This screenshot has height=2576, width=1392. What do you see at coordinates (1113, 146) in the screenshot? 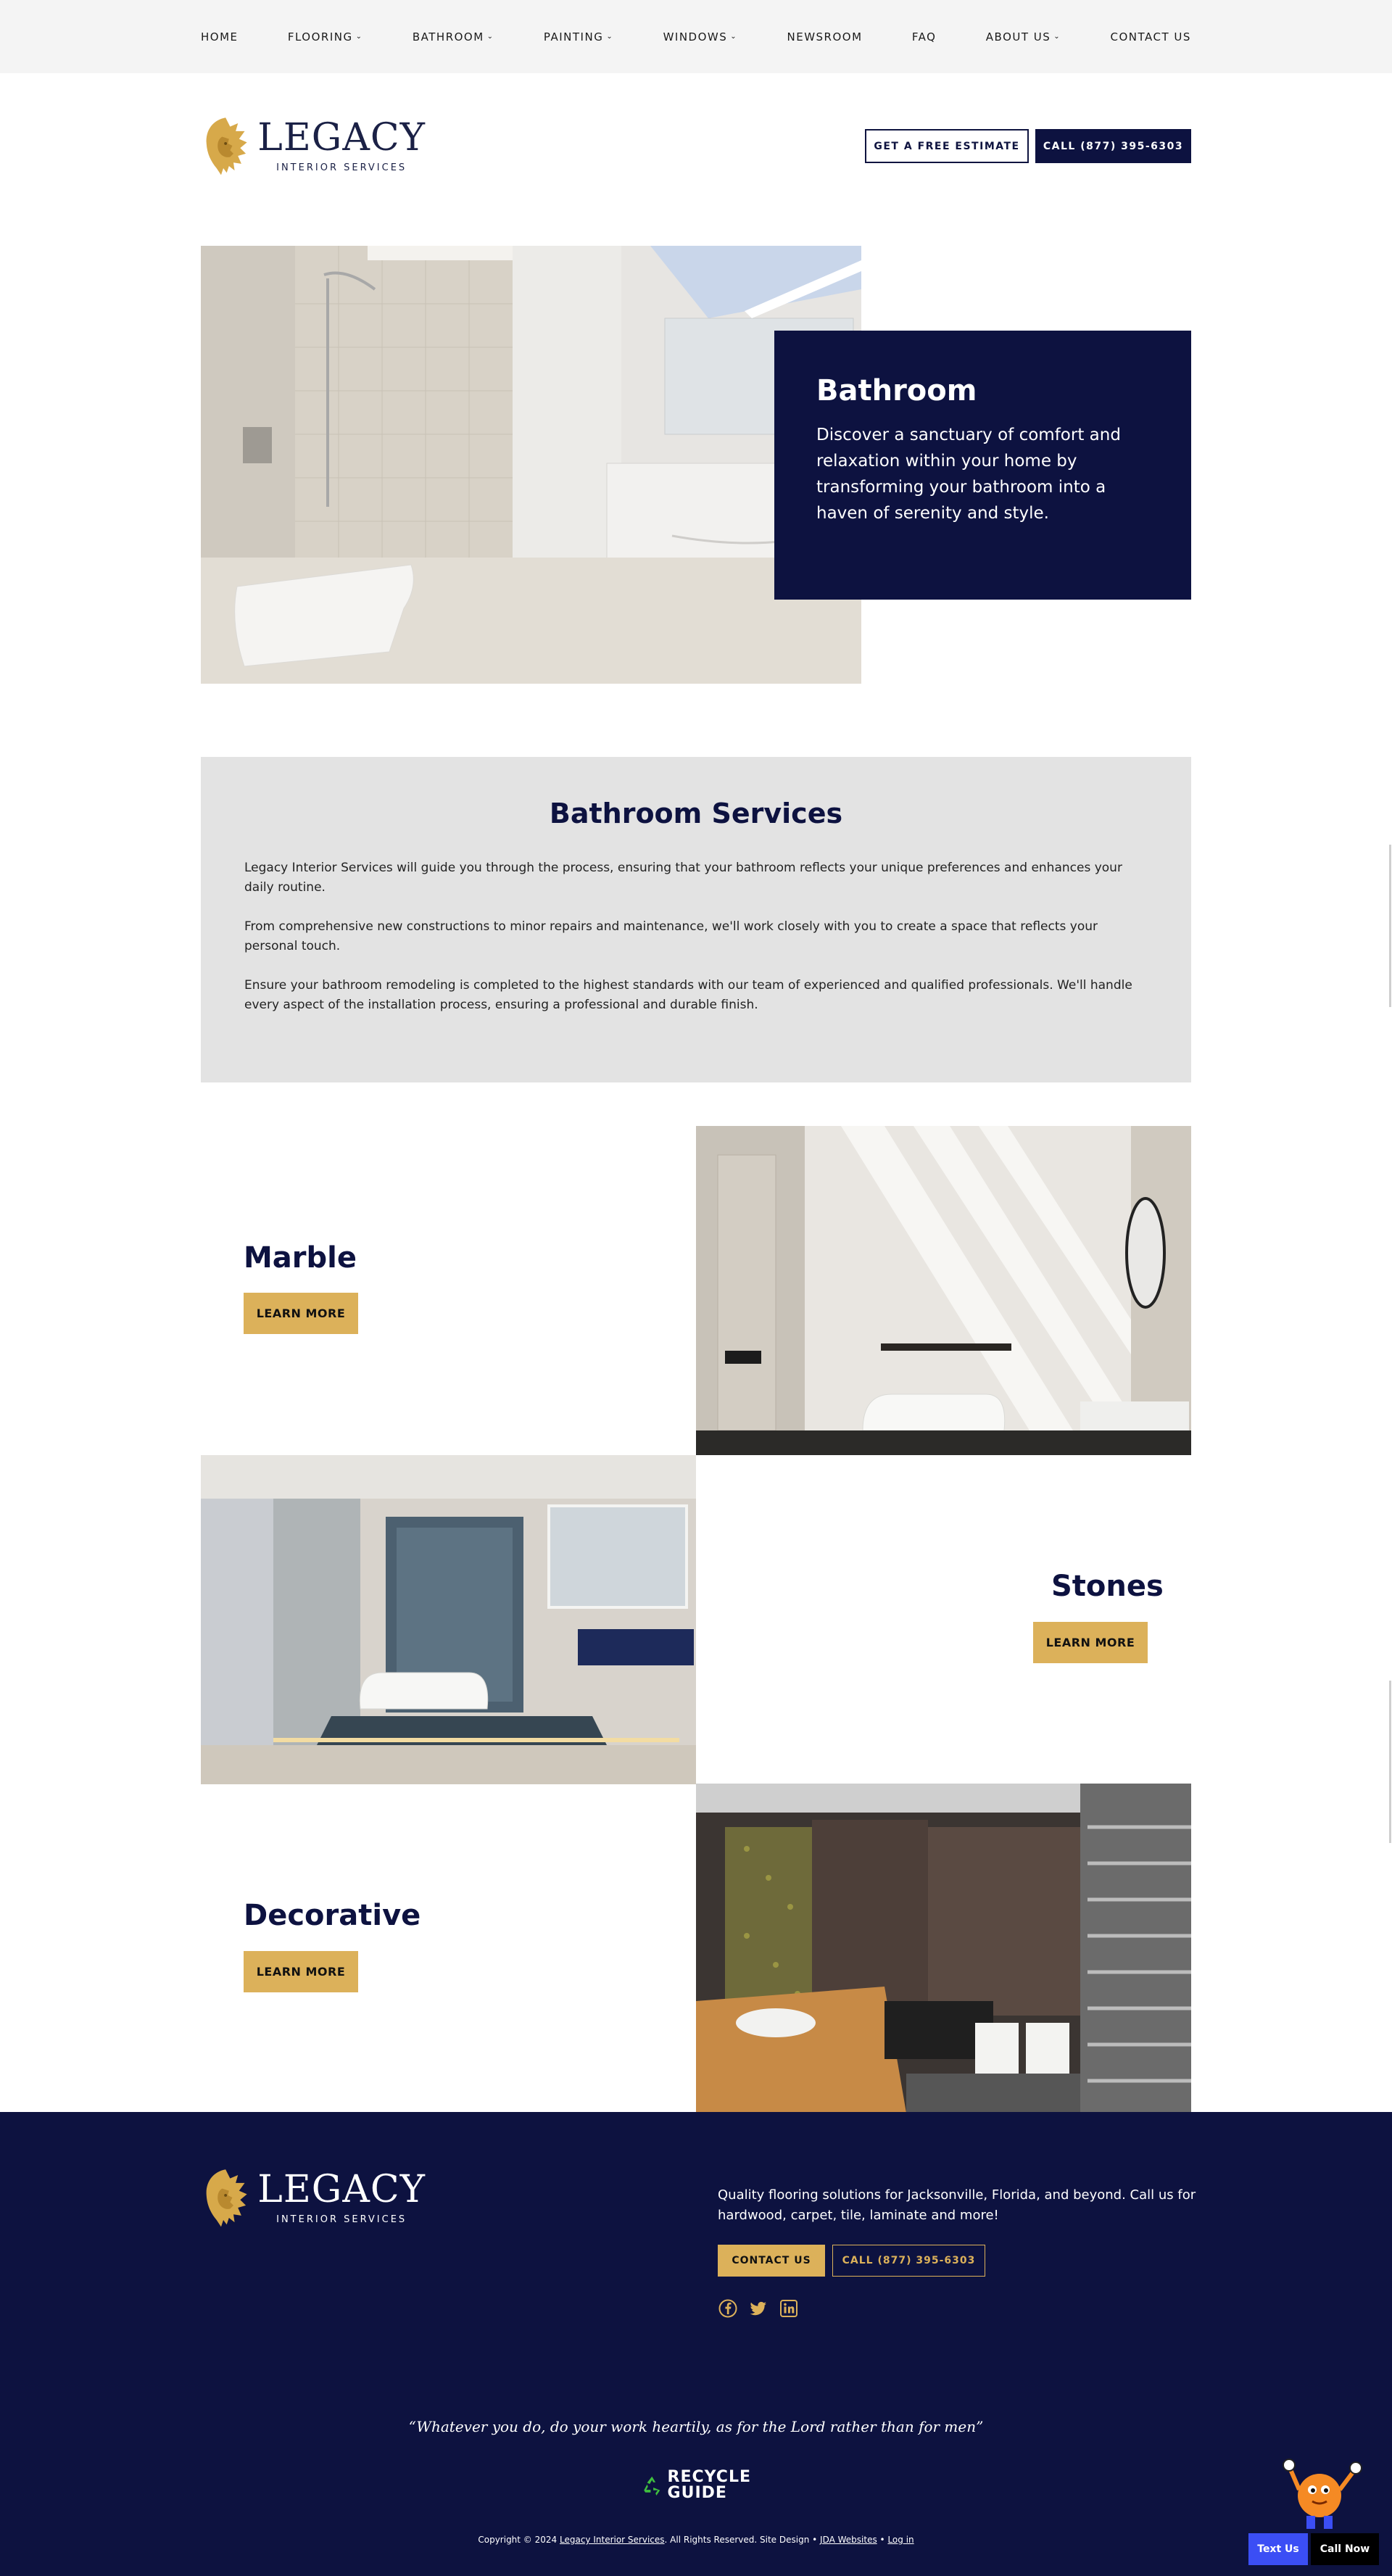
I see `call-phone-button: CALL (877) 395-6303` at bounding box center [1113, 146].